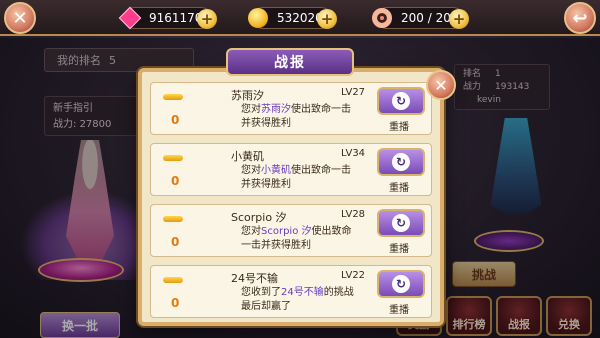  What do you see at coordinates (580, 18) in the screenshot?
I see `back-icon: ↩` at bounding box center [580, 18].